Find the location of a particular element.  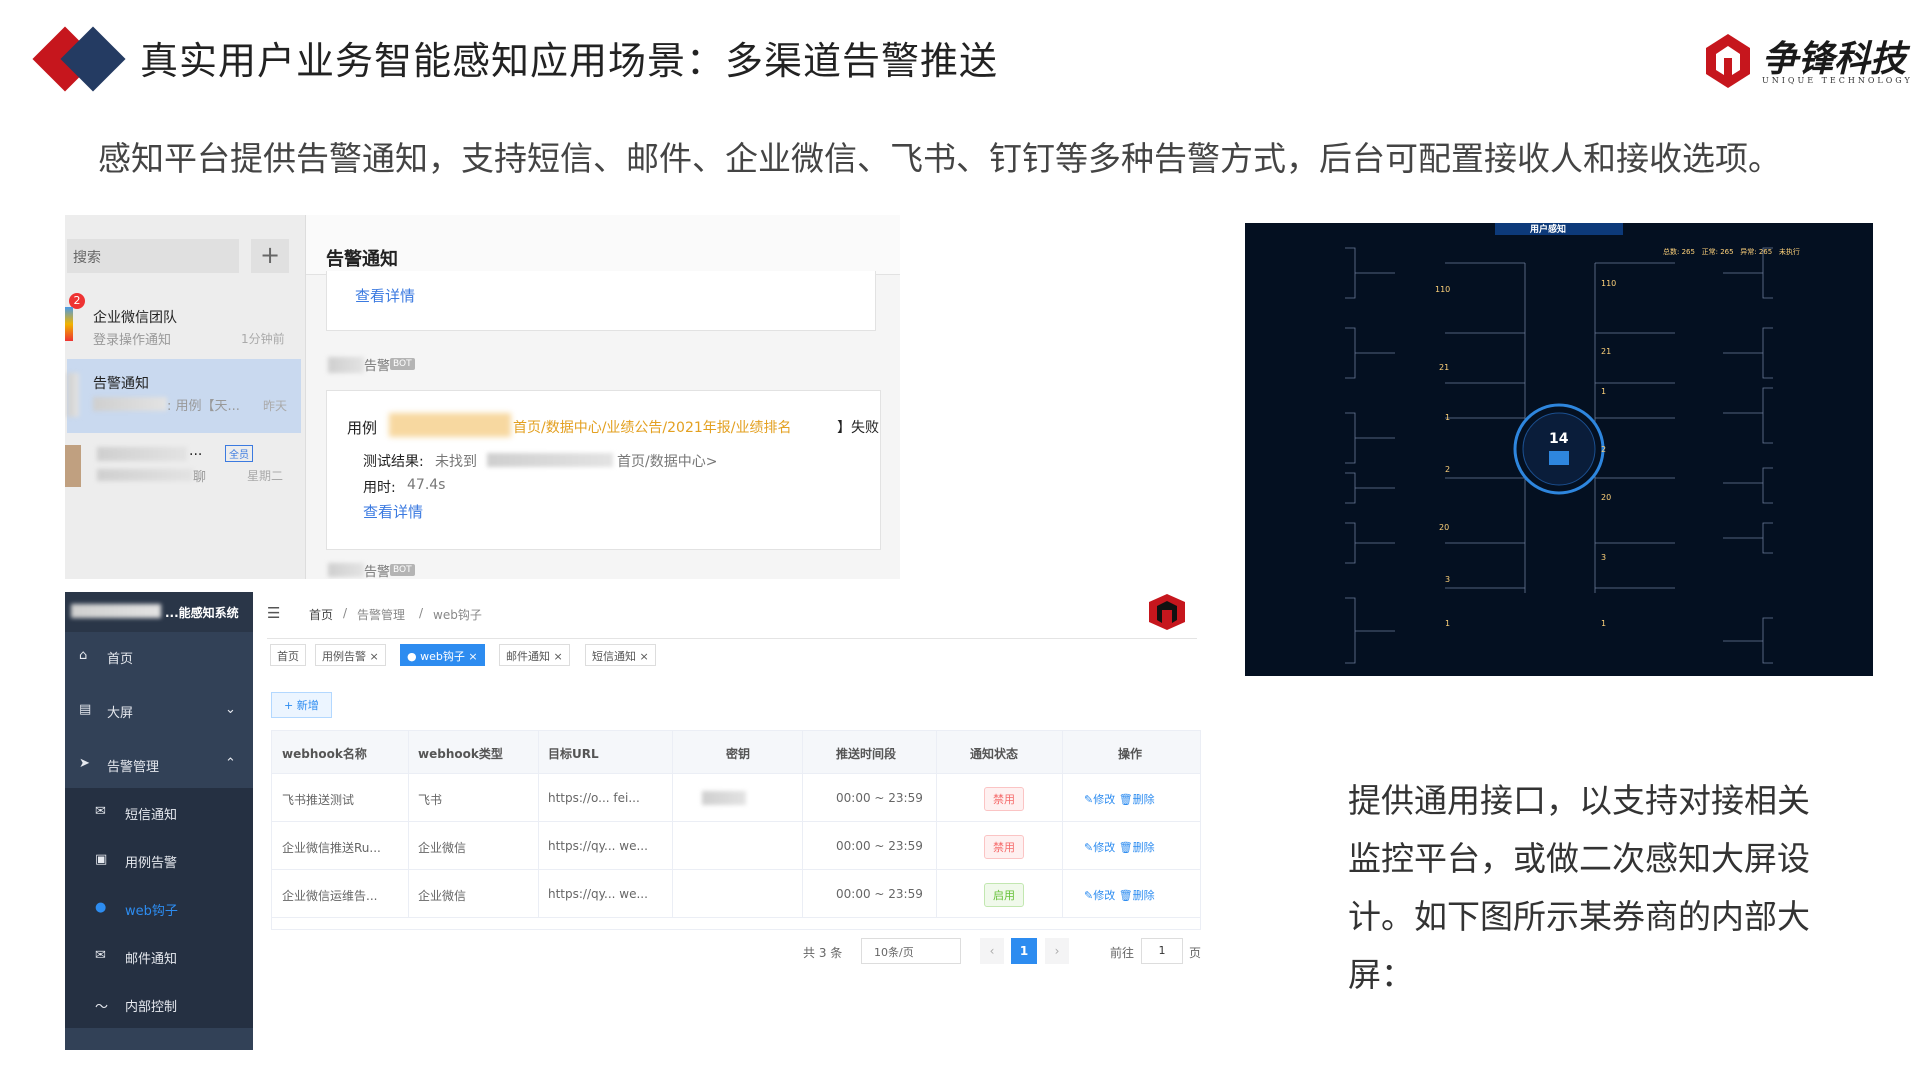

chat-item: 2 企业微信团队 登录操作通知 1分钟前 is located at coordinates (185, 322).